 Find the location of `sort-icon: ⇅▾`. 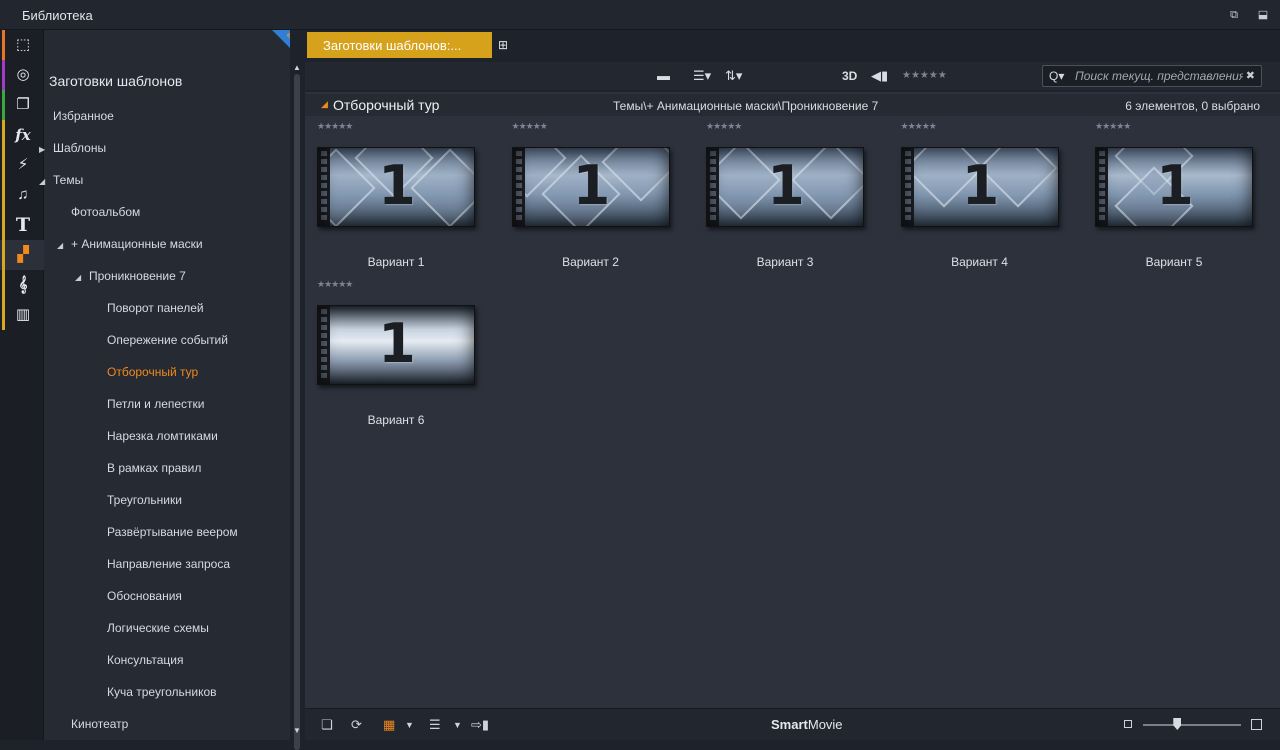

sort-icon: ⇅▾ is located at coordinates (733, 76).